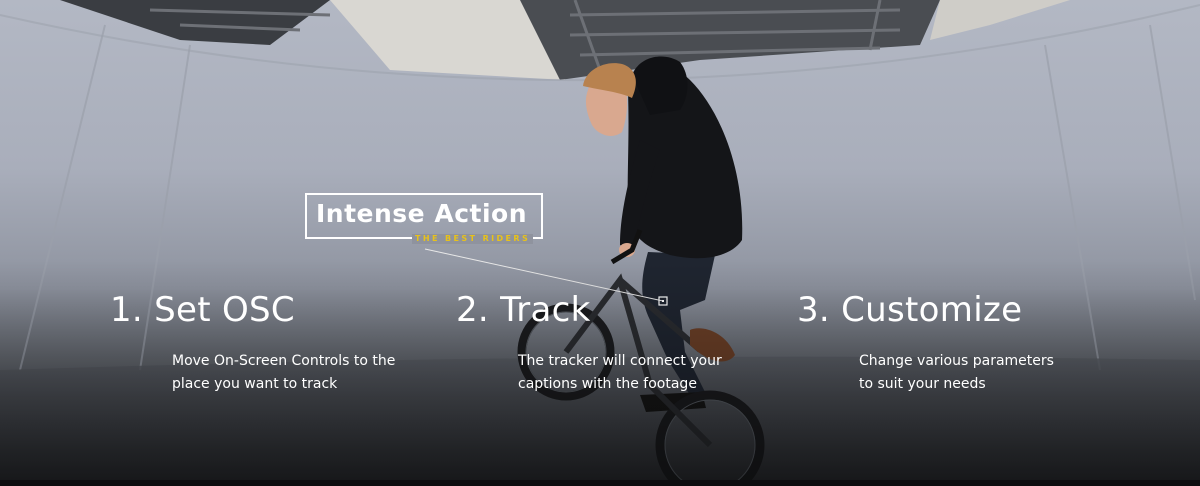 The height and width of the screenshot is (486, 1200). Describe the element at coordinates (202, 310) in the screenshot. I see `step-1-heading: 1. Set OSC` at that location.